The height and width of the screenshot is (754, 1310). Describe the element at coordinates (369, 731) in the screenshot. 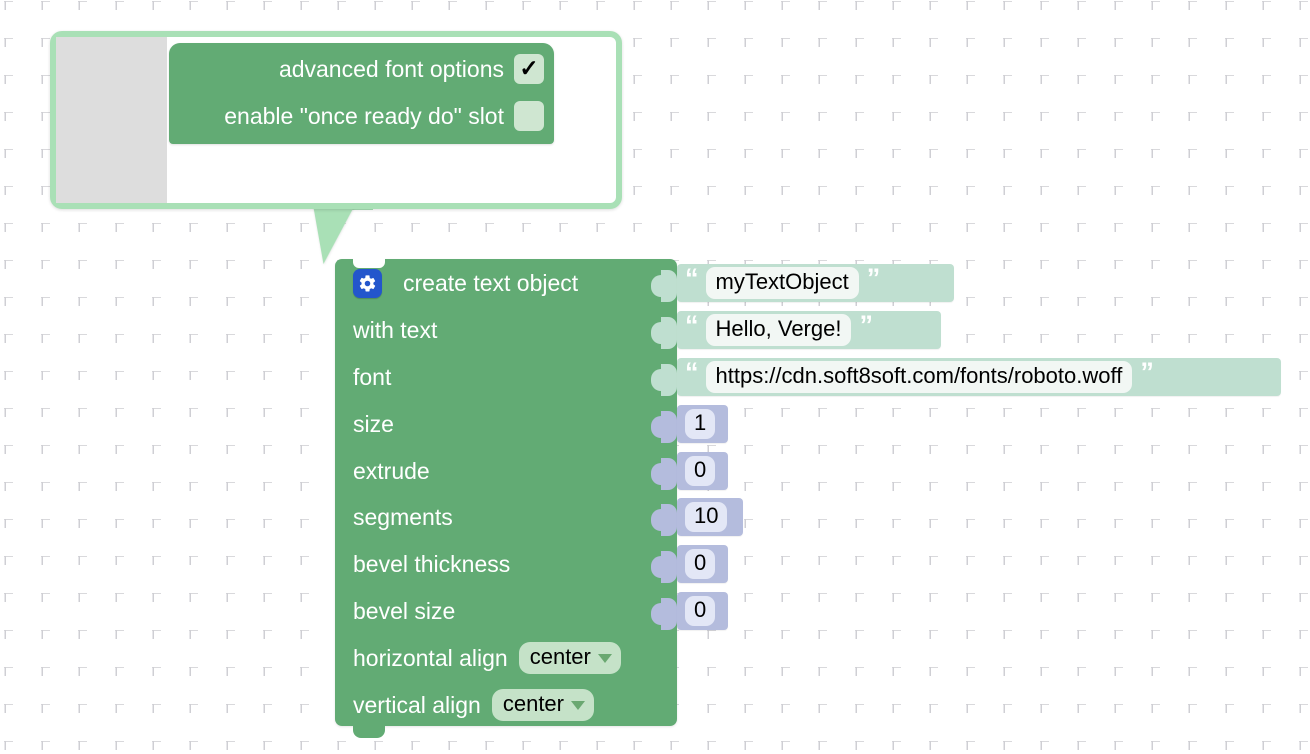

I see `next-connection-tab` at that location.